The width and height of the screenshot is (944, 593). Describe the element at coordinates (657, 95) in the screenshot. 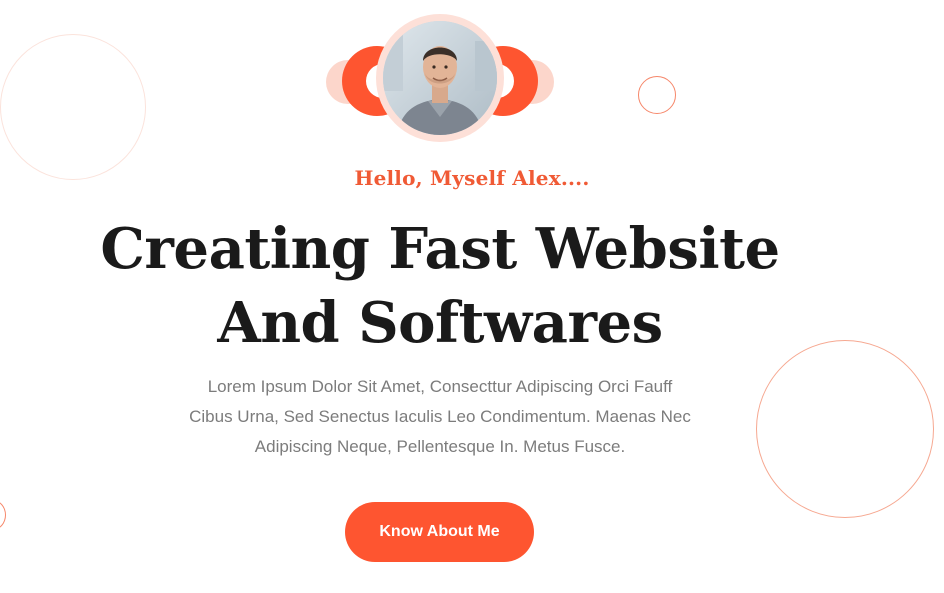

I see `decorative-ring-small` at that location.